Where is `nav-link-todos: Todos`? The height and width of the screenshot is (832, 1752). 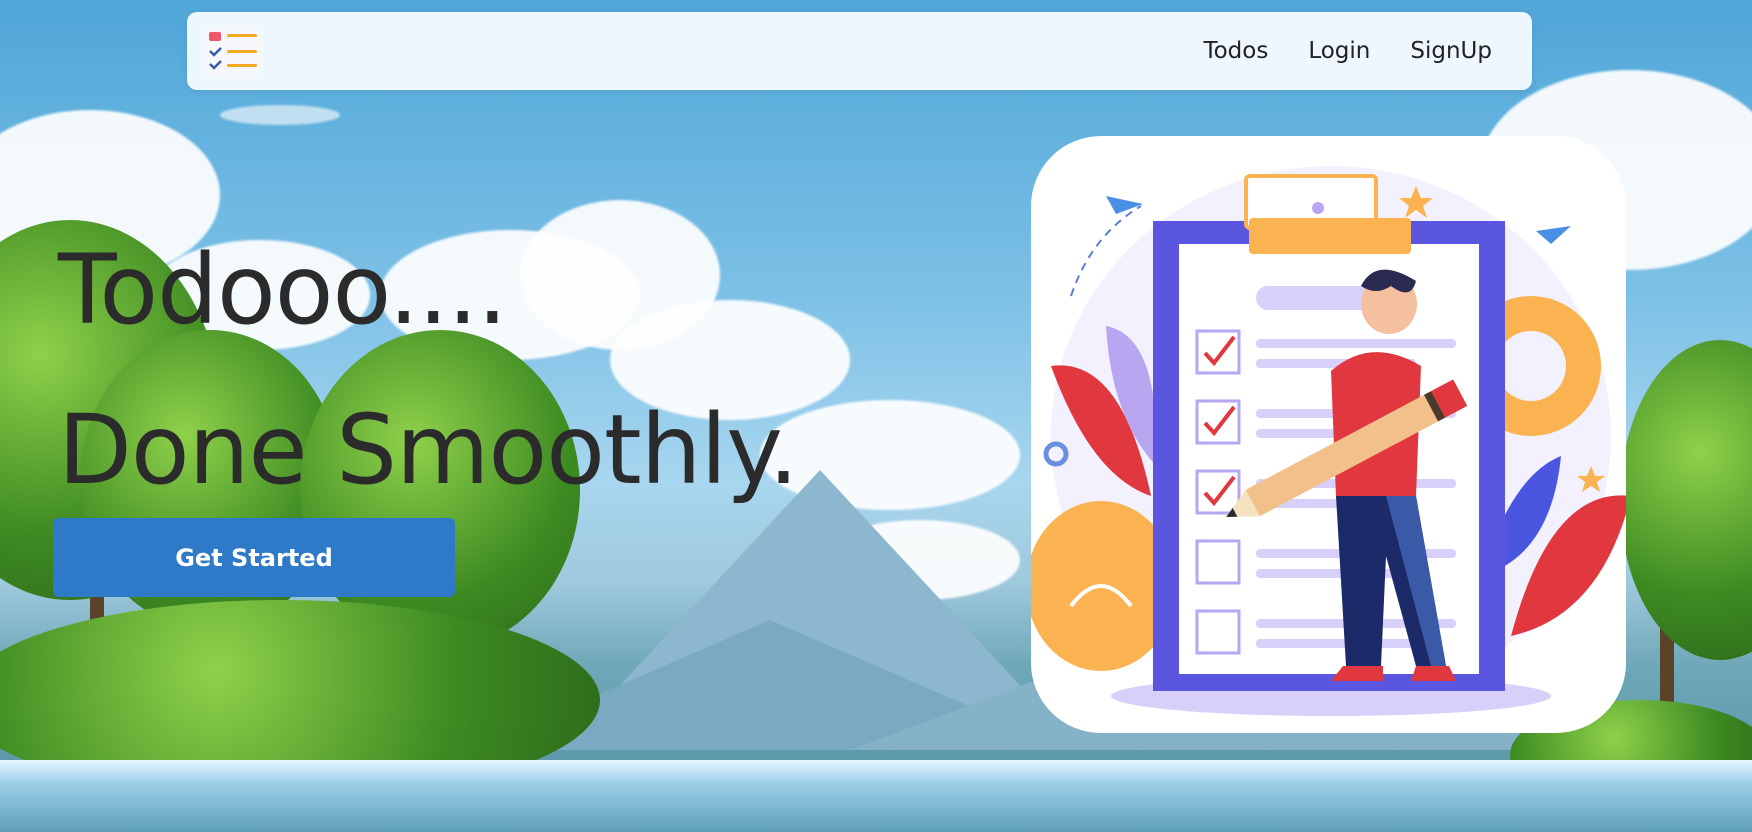 nav-link-todos: Todos is located at coordinates (1235, 51).